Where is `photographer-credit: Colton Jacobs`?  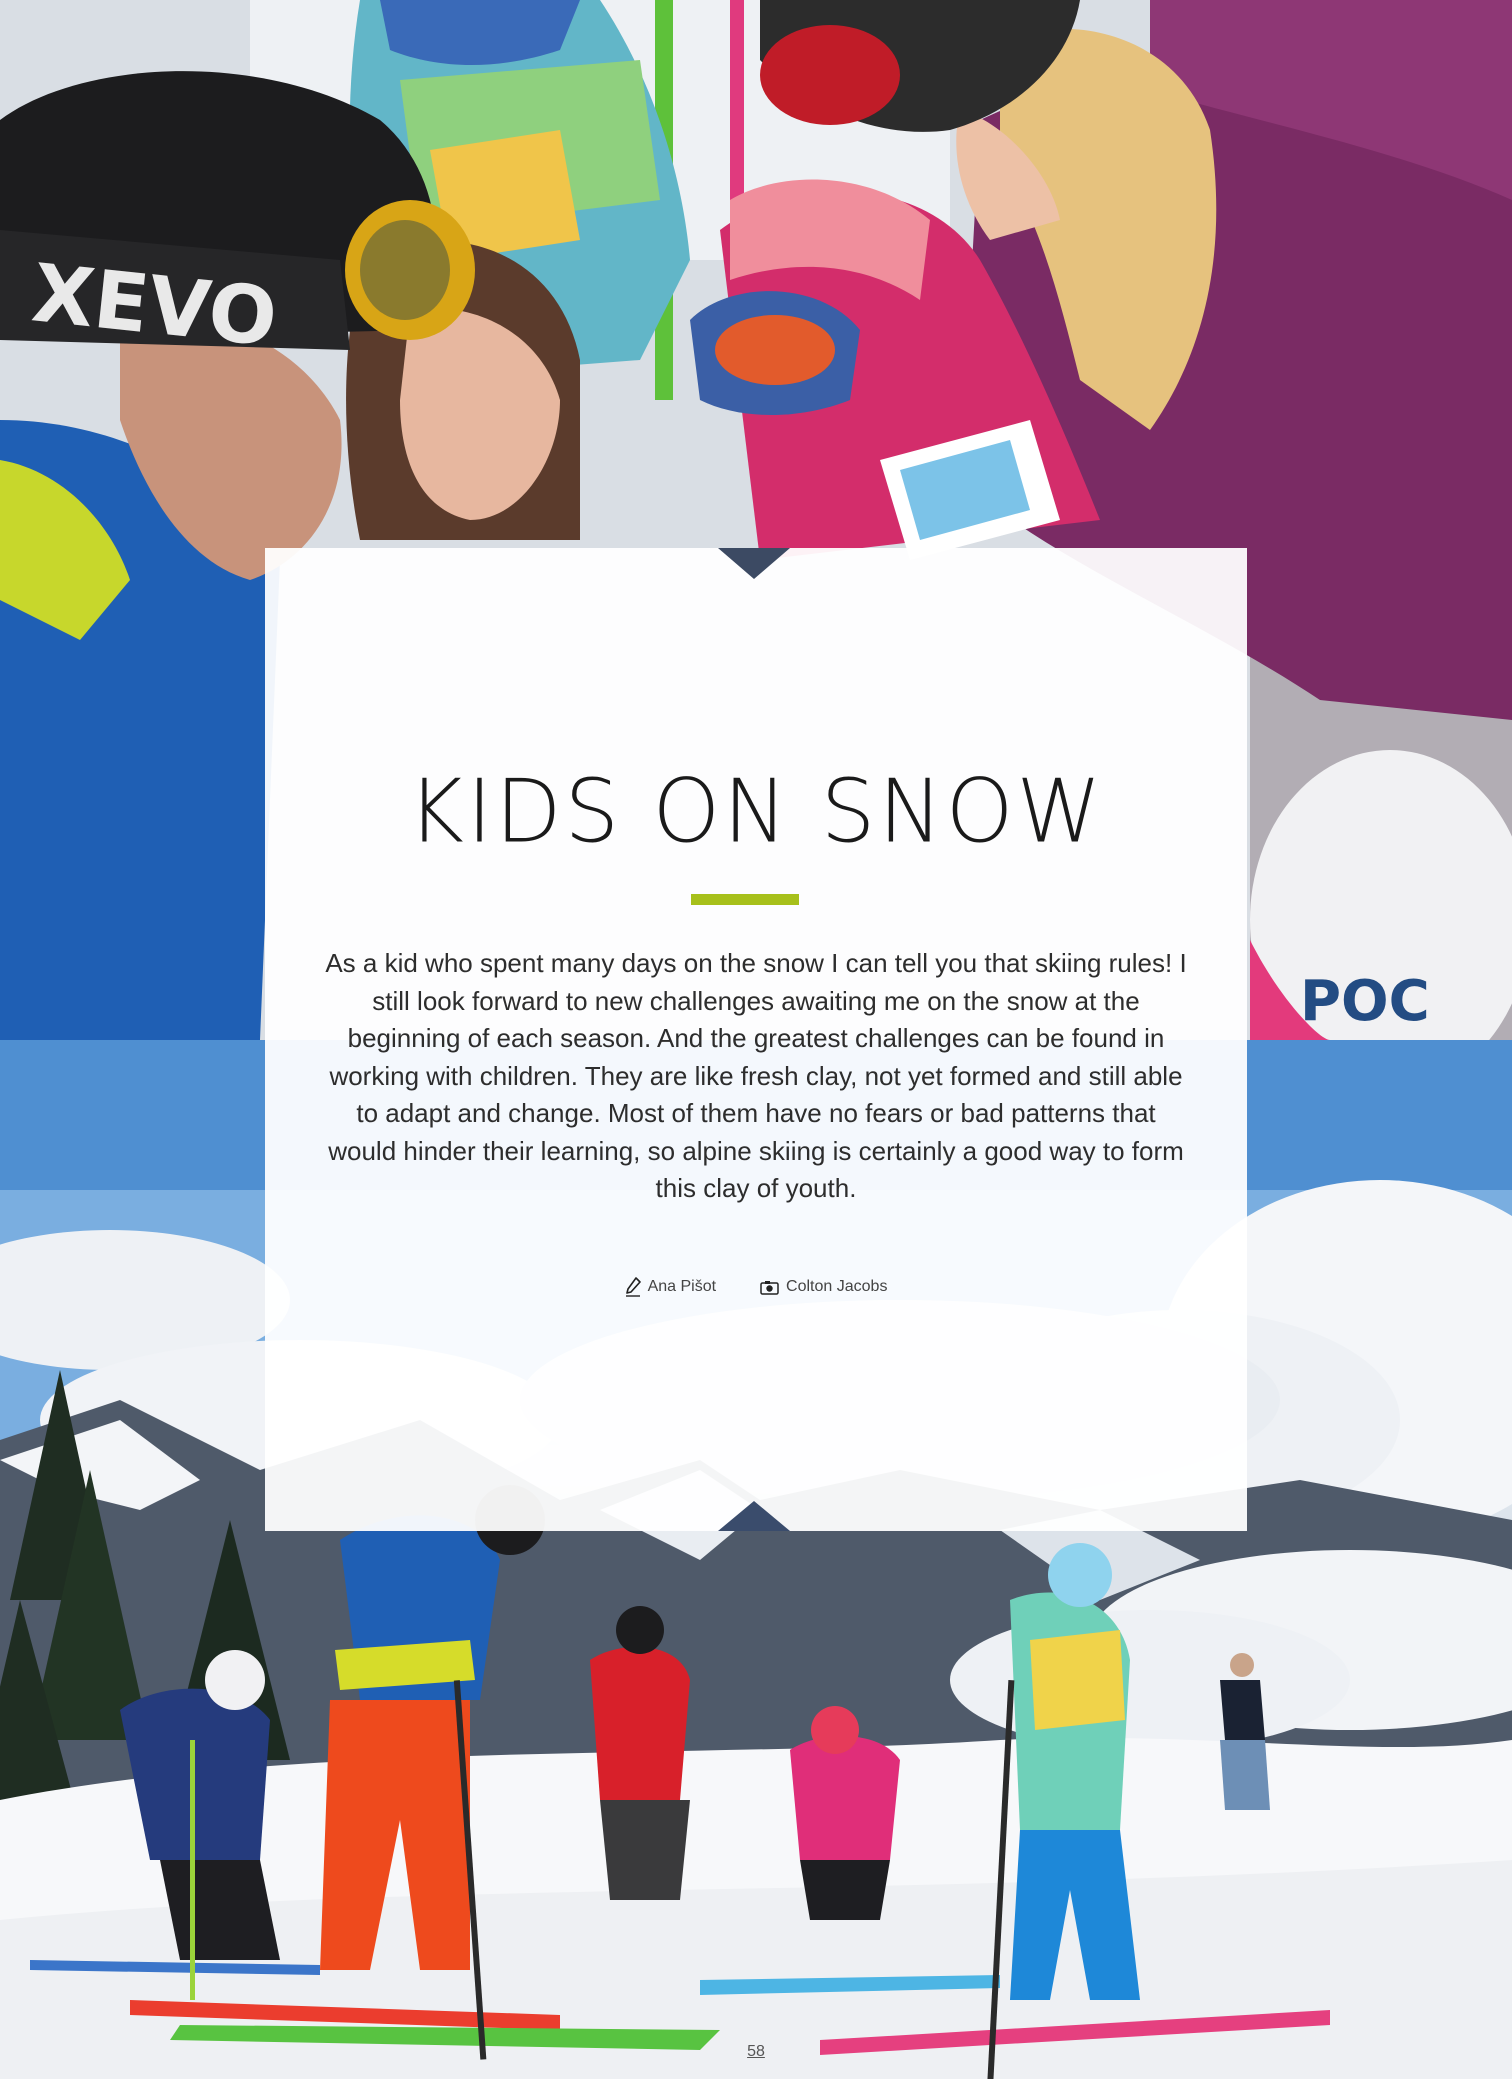
photographer-credit: Colton Jacobs is located at coordinates (823, 1287).